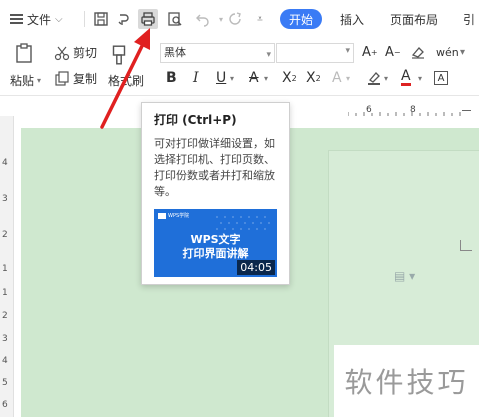 This screenshot has height=417, width=479. I want to click on pinyin-button: wén, so click(447, 52).